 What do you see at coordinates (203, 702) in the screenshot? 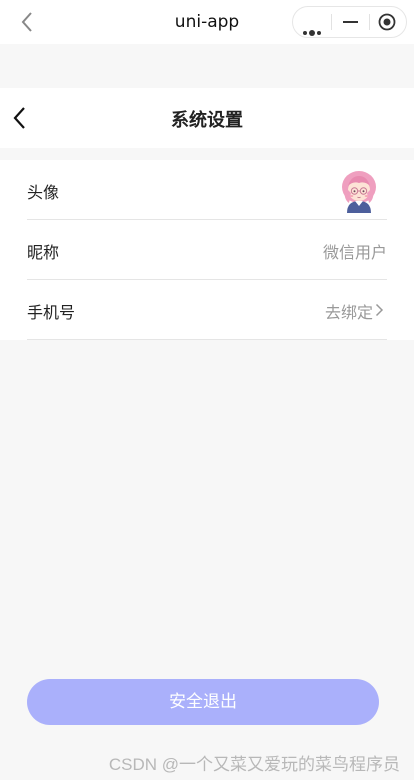
I see `logout-button: 安全退出` at bounding box center [203, 702].